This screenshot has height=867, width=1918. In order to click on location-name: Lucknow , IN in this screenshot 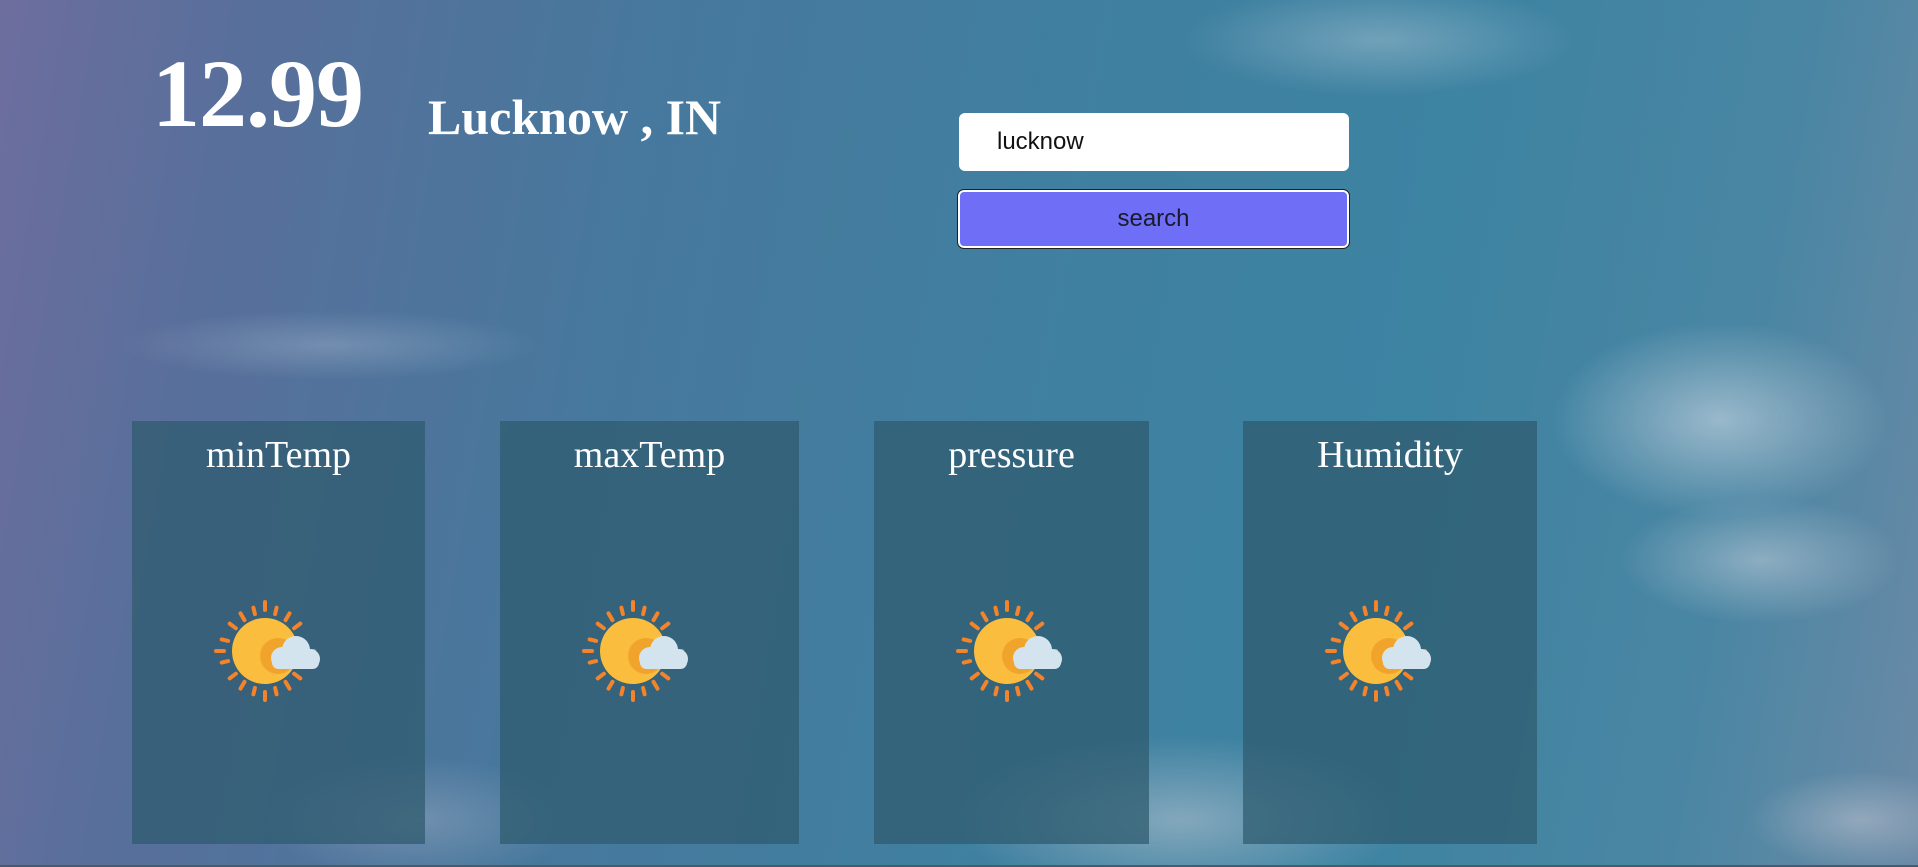, I will do `click(575, 117)`.